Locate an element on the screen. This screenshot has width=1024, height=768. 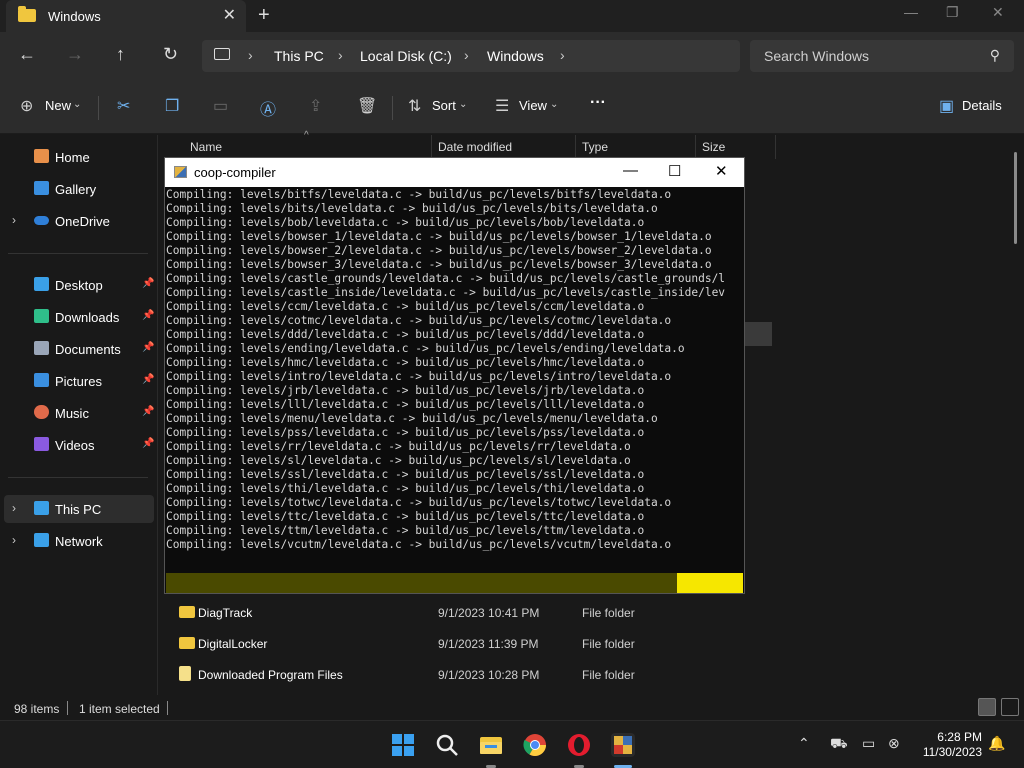
show-hidden-icons-icon: ⌃ is located at coordinates (804, 743).